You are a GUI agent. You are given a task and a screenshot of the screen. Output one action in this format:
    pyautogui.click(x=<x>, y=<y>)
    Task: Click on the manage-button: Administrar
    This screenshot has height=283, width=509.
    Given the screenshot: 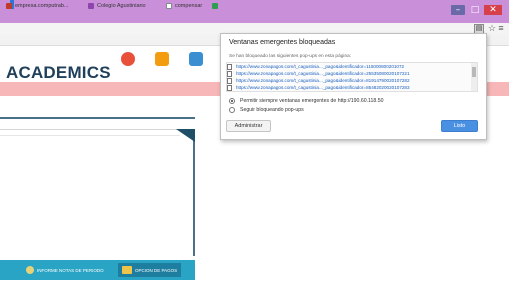 What is the action you would take?
    pyautogui.click(x=248, y=126)
    